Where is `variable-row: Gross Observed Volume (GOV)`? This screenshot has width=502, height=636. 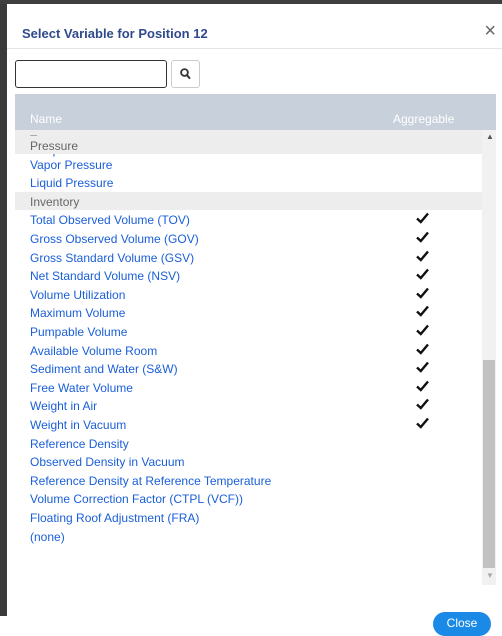 variable-row: Gross Observed Volume (GOV) is located at coordinates (248, 238).